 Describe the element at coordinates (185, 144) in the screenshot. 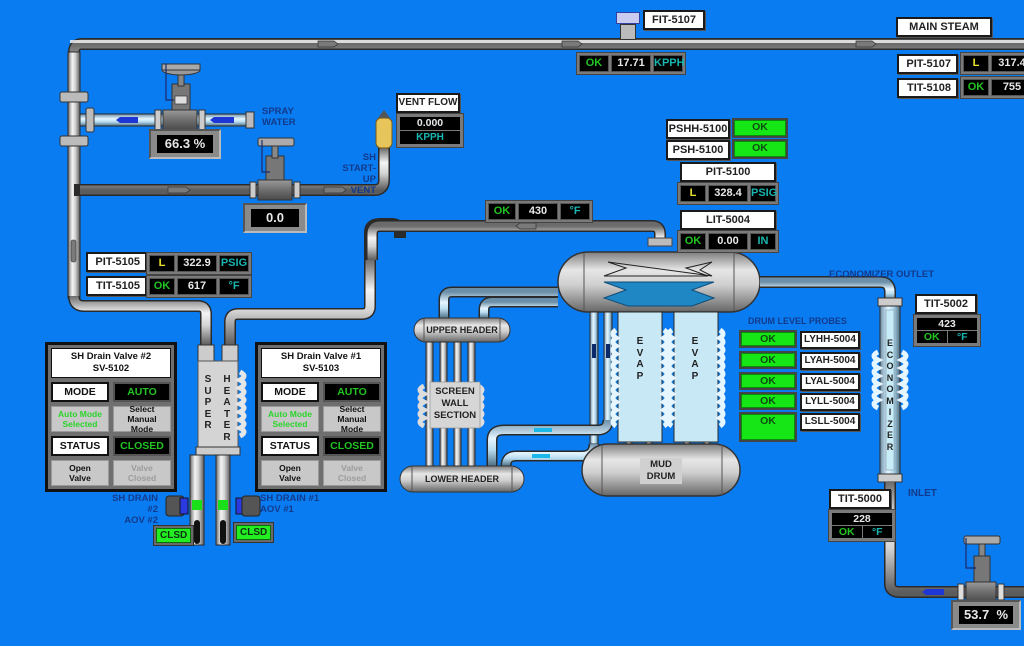

I see `spray-water-valve-position: 66.3 %` at that location.